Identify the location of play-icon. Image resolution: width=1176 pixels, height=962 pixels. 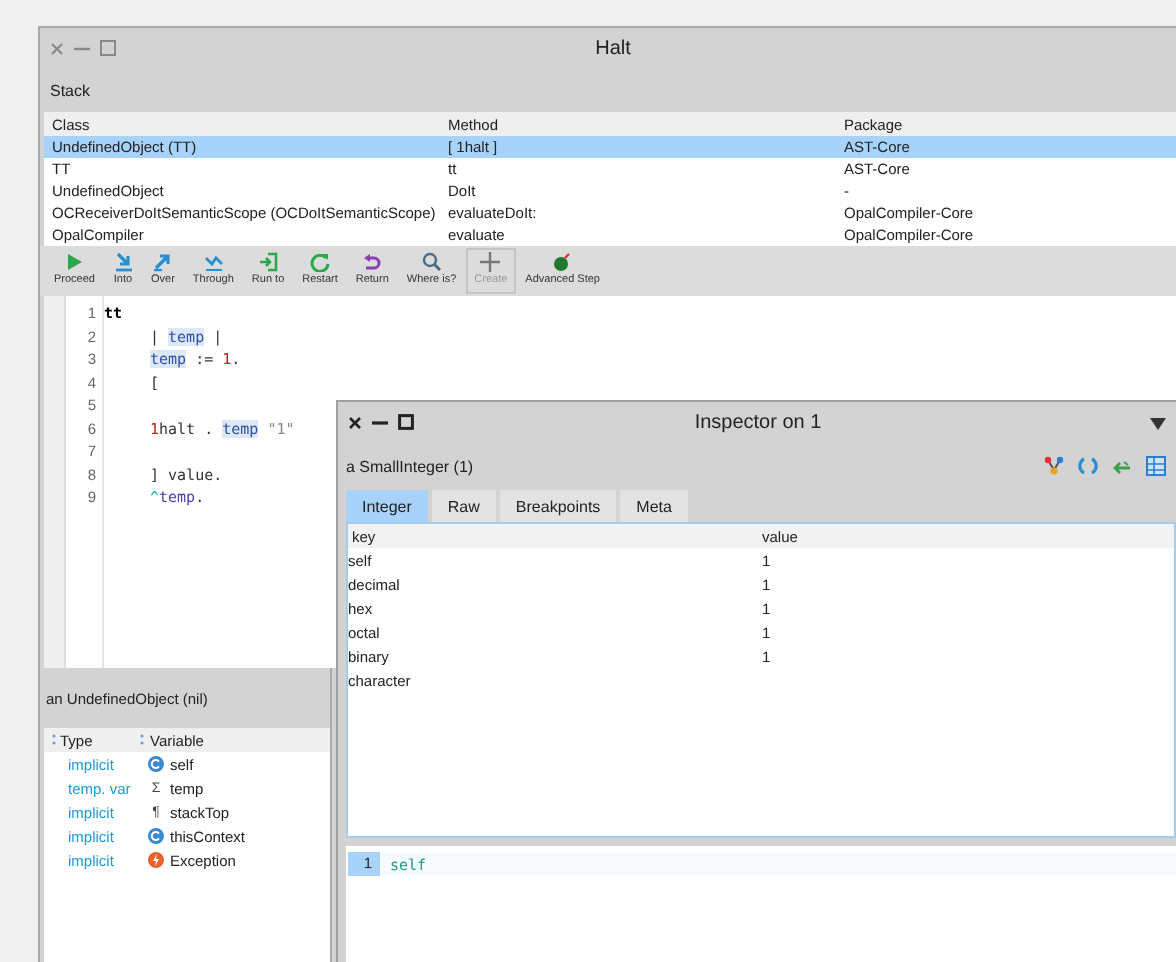
(74, 262).